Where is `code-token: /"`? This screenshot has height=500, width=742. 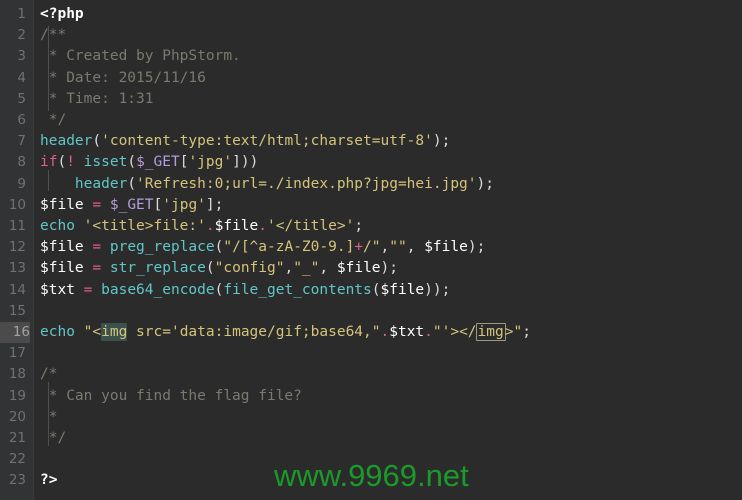 code-token: /" is located at coordinates (372, 247).